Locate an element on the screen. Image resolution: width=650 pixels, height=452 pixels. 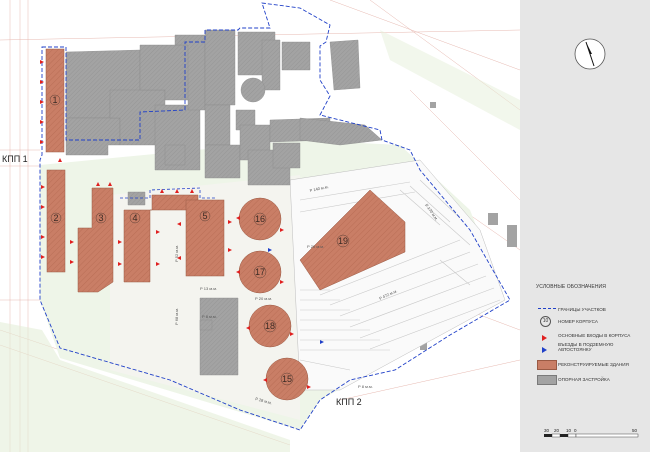
road-label-r6: Р 13 м.м. is located at coordinates (208, 288).